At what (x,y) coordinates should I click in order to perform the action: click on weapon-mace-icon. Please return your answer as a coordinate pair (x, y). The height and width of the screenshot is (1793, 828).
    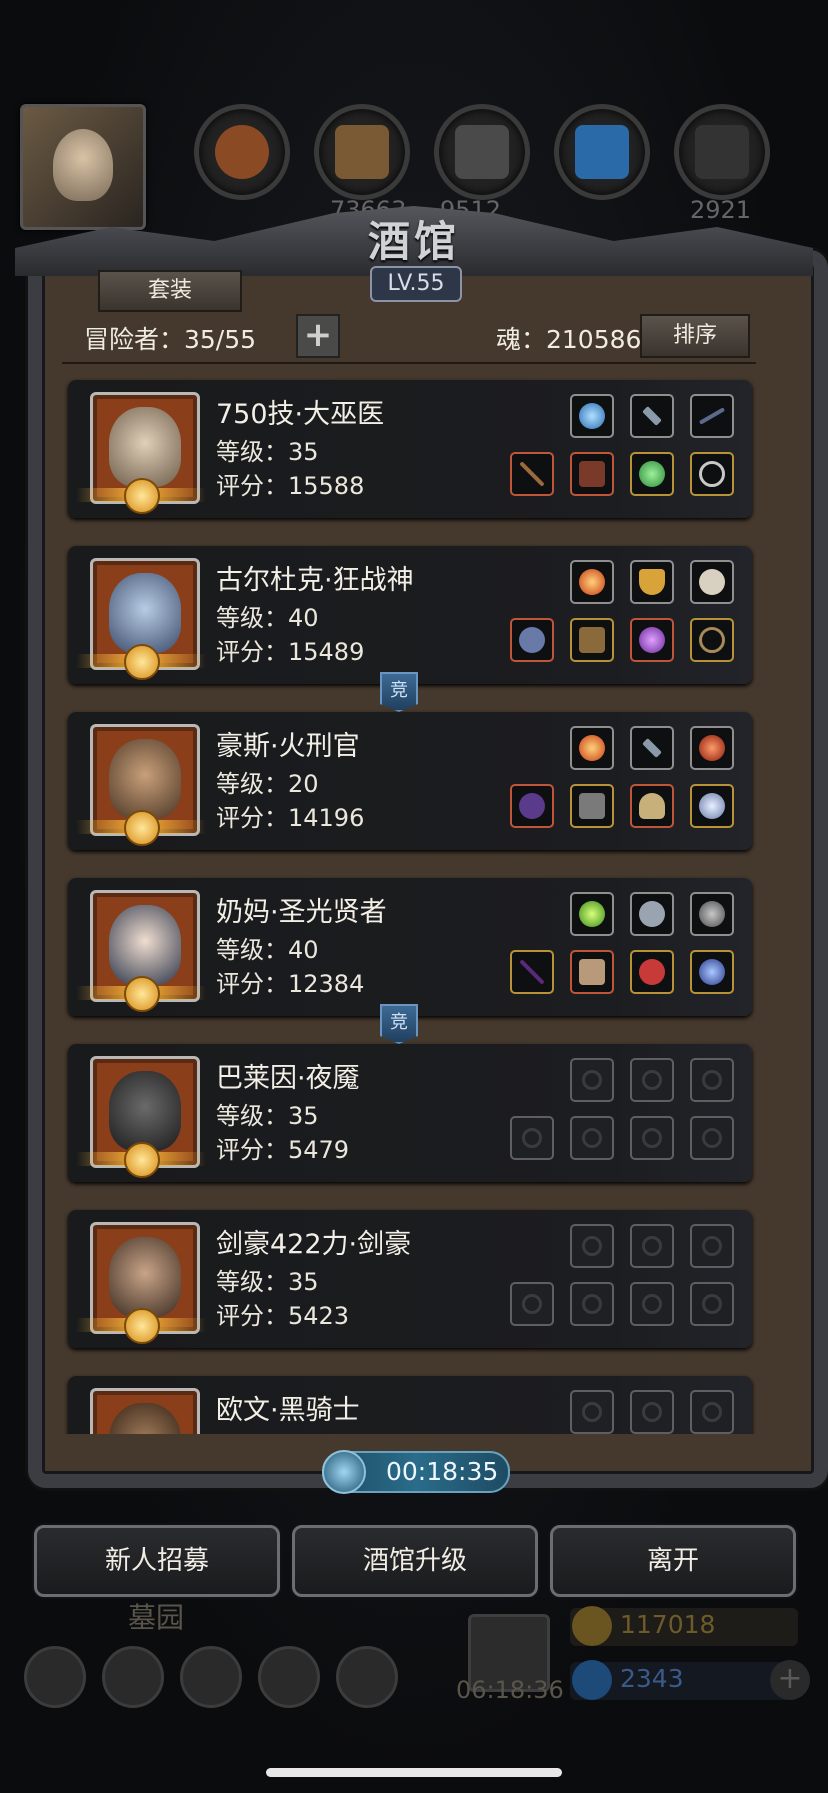
    Looking at the image, I should click on (532, 806).